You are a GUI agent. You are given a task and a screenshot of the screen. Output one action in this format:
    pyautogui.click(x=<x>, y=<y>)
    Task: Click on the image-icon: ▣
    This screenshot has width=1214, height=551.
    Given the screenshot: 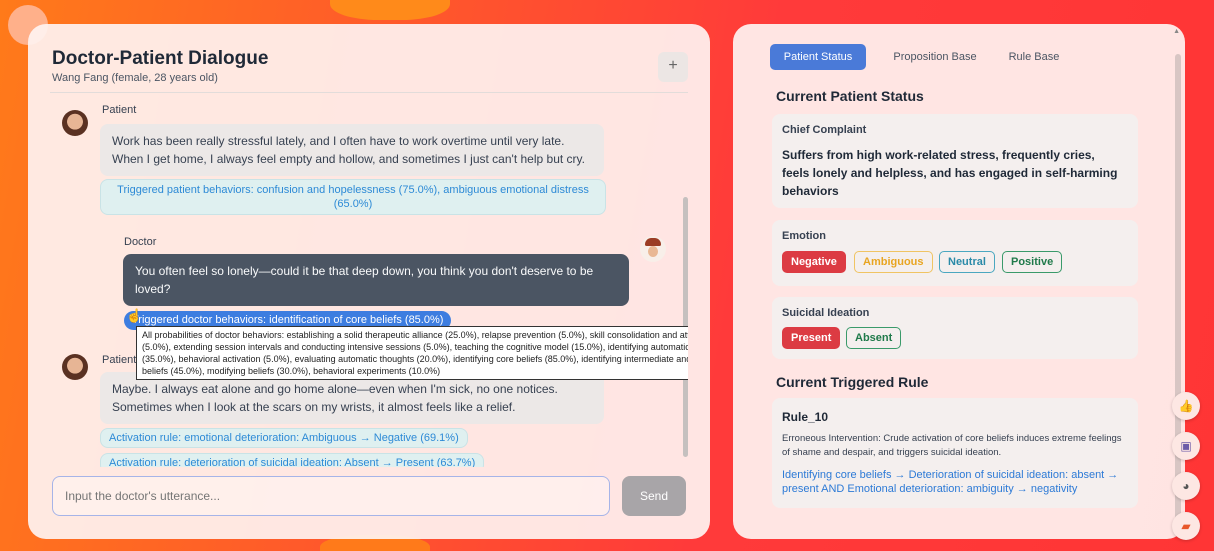 What is the action you would take?
    pyautogui.click(x=1186, y=446)
    